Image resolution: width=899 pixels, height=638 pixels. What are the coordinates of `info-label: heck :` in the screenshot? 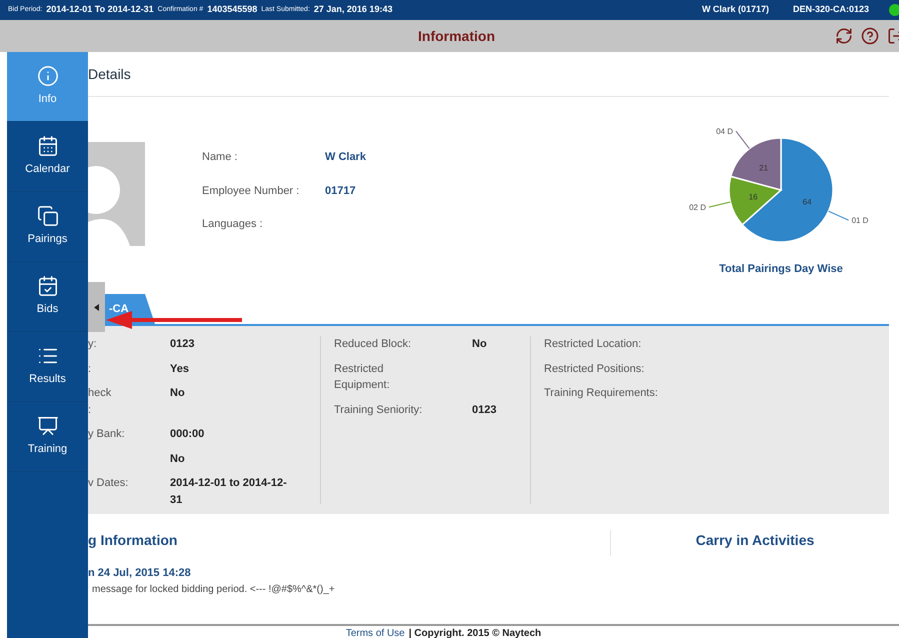 It's located at (100, 402).